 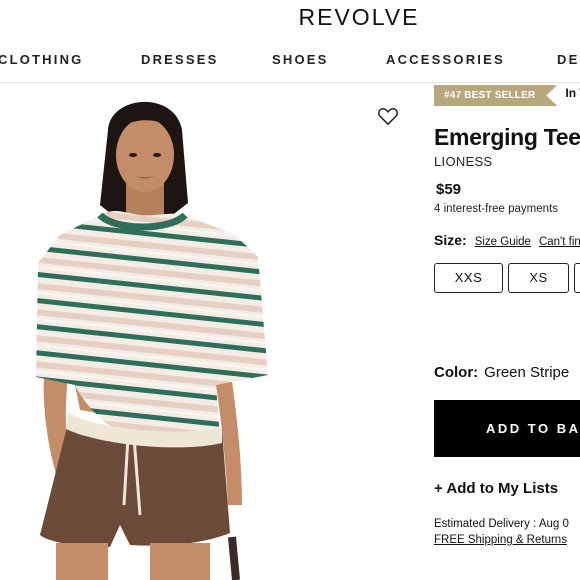 What do you see at coordinates (496, 488) in the screenshot?
I see `add-to-lists-link: + Add to My Lists` at bounding box center [496, 488].